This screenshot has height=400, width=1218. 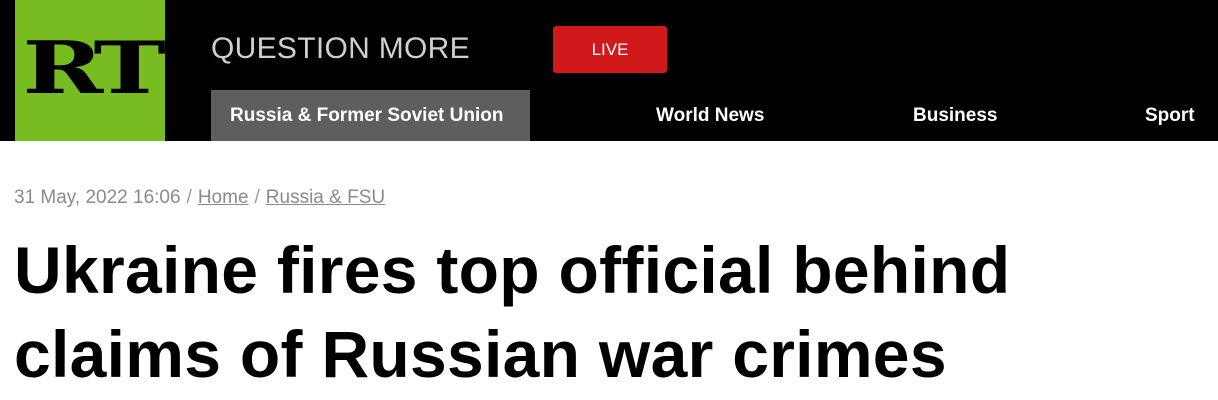 I want to click on tagline: QUESTION MORE, so click(x=340, y=48).